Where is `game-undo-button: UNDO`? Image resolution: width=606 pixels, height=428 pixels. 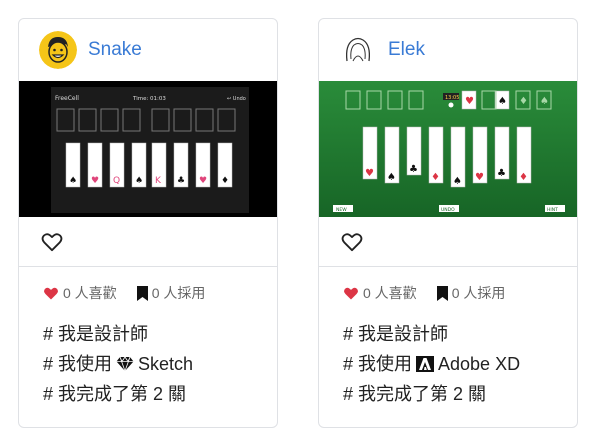
game-undo-button: UNDO is located at coordinates (448, 210).